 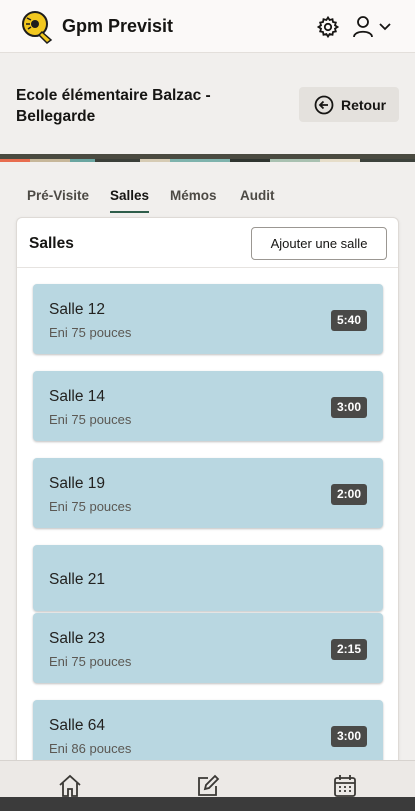 I want to click on banner-pattern, so click(x=207, y=160).